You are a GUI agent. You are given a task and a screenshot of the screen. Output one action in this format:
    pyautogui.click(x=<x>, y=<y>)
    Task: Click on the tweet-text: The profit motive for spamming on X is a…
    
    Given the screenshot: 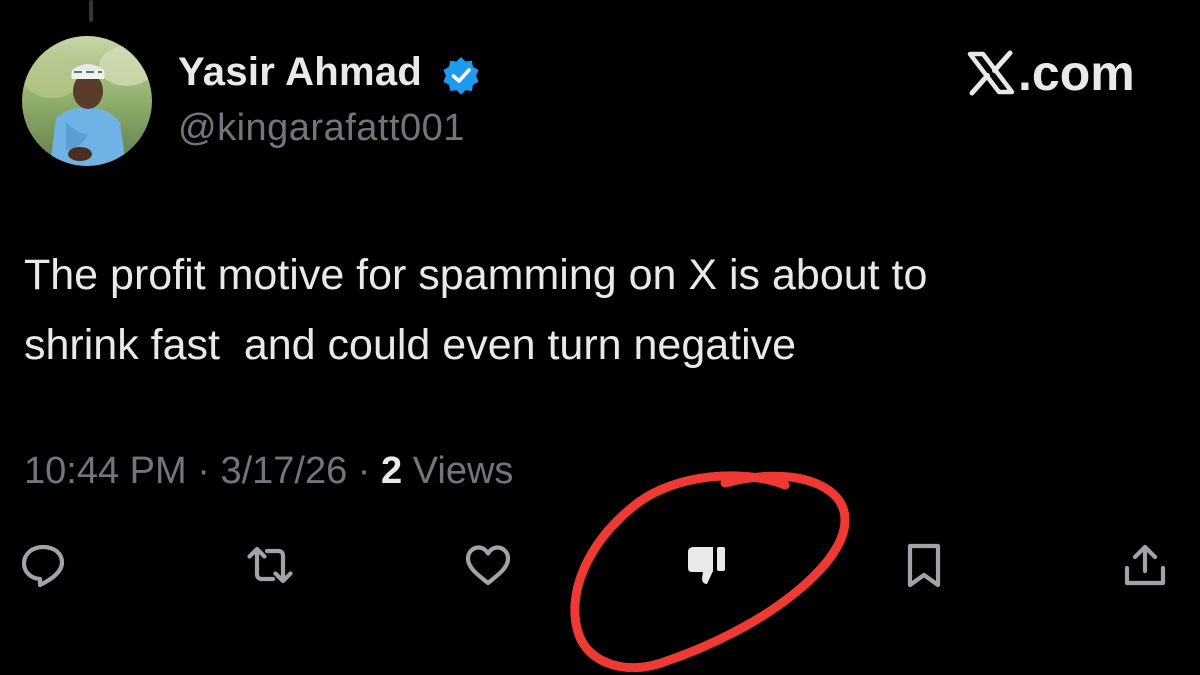 What is the action you would take?
    pyautogui.click(x=476, y=310)
    